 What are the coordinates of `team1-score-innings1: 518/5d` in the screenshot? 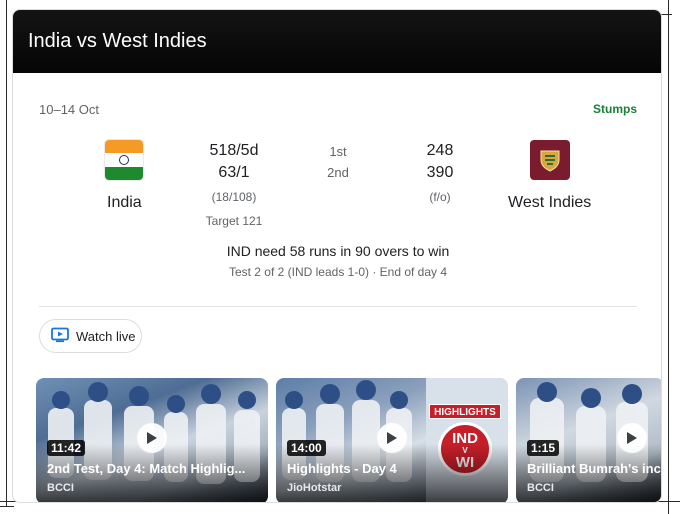 It's located at (234, 150).